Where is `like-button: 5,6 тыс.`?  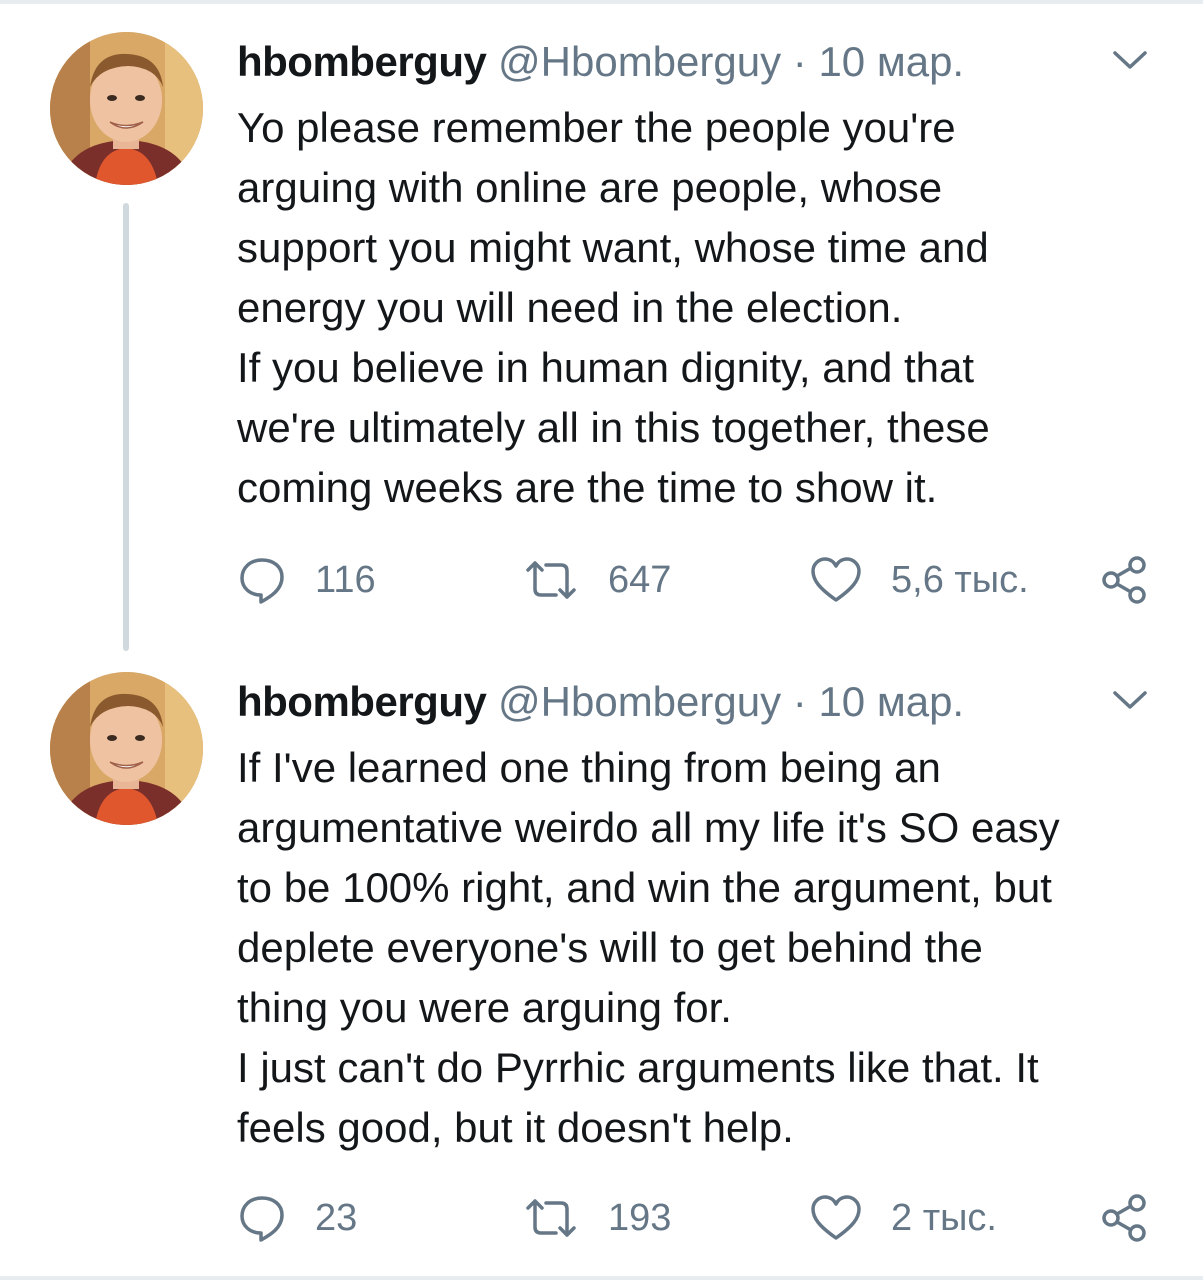
like-button: 5,6 тыс. is located at coordinates (919, 580).